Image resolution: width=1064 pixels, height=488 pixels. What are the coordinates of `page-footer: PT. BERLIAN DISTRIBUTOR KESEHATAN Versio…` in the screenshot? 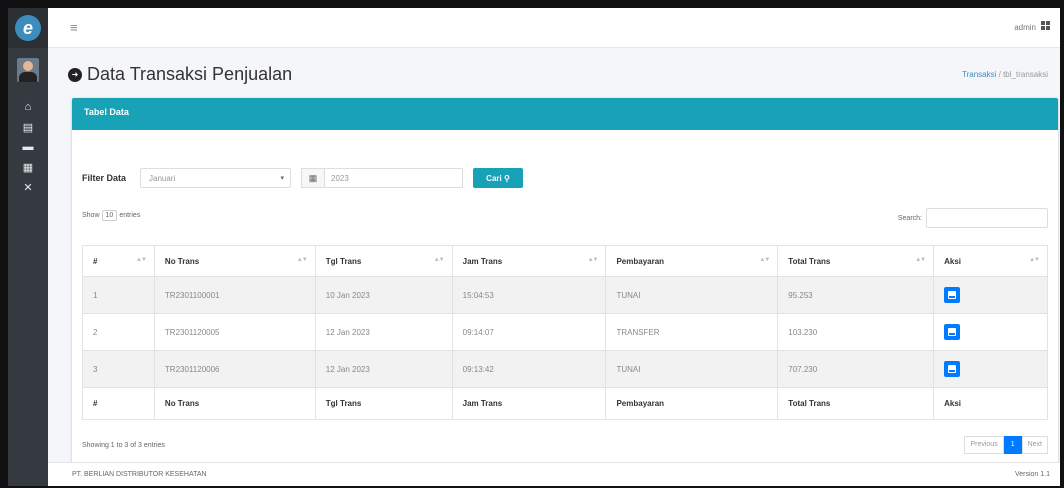 It's located at (554, 474).